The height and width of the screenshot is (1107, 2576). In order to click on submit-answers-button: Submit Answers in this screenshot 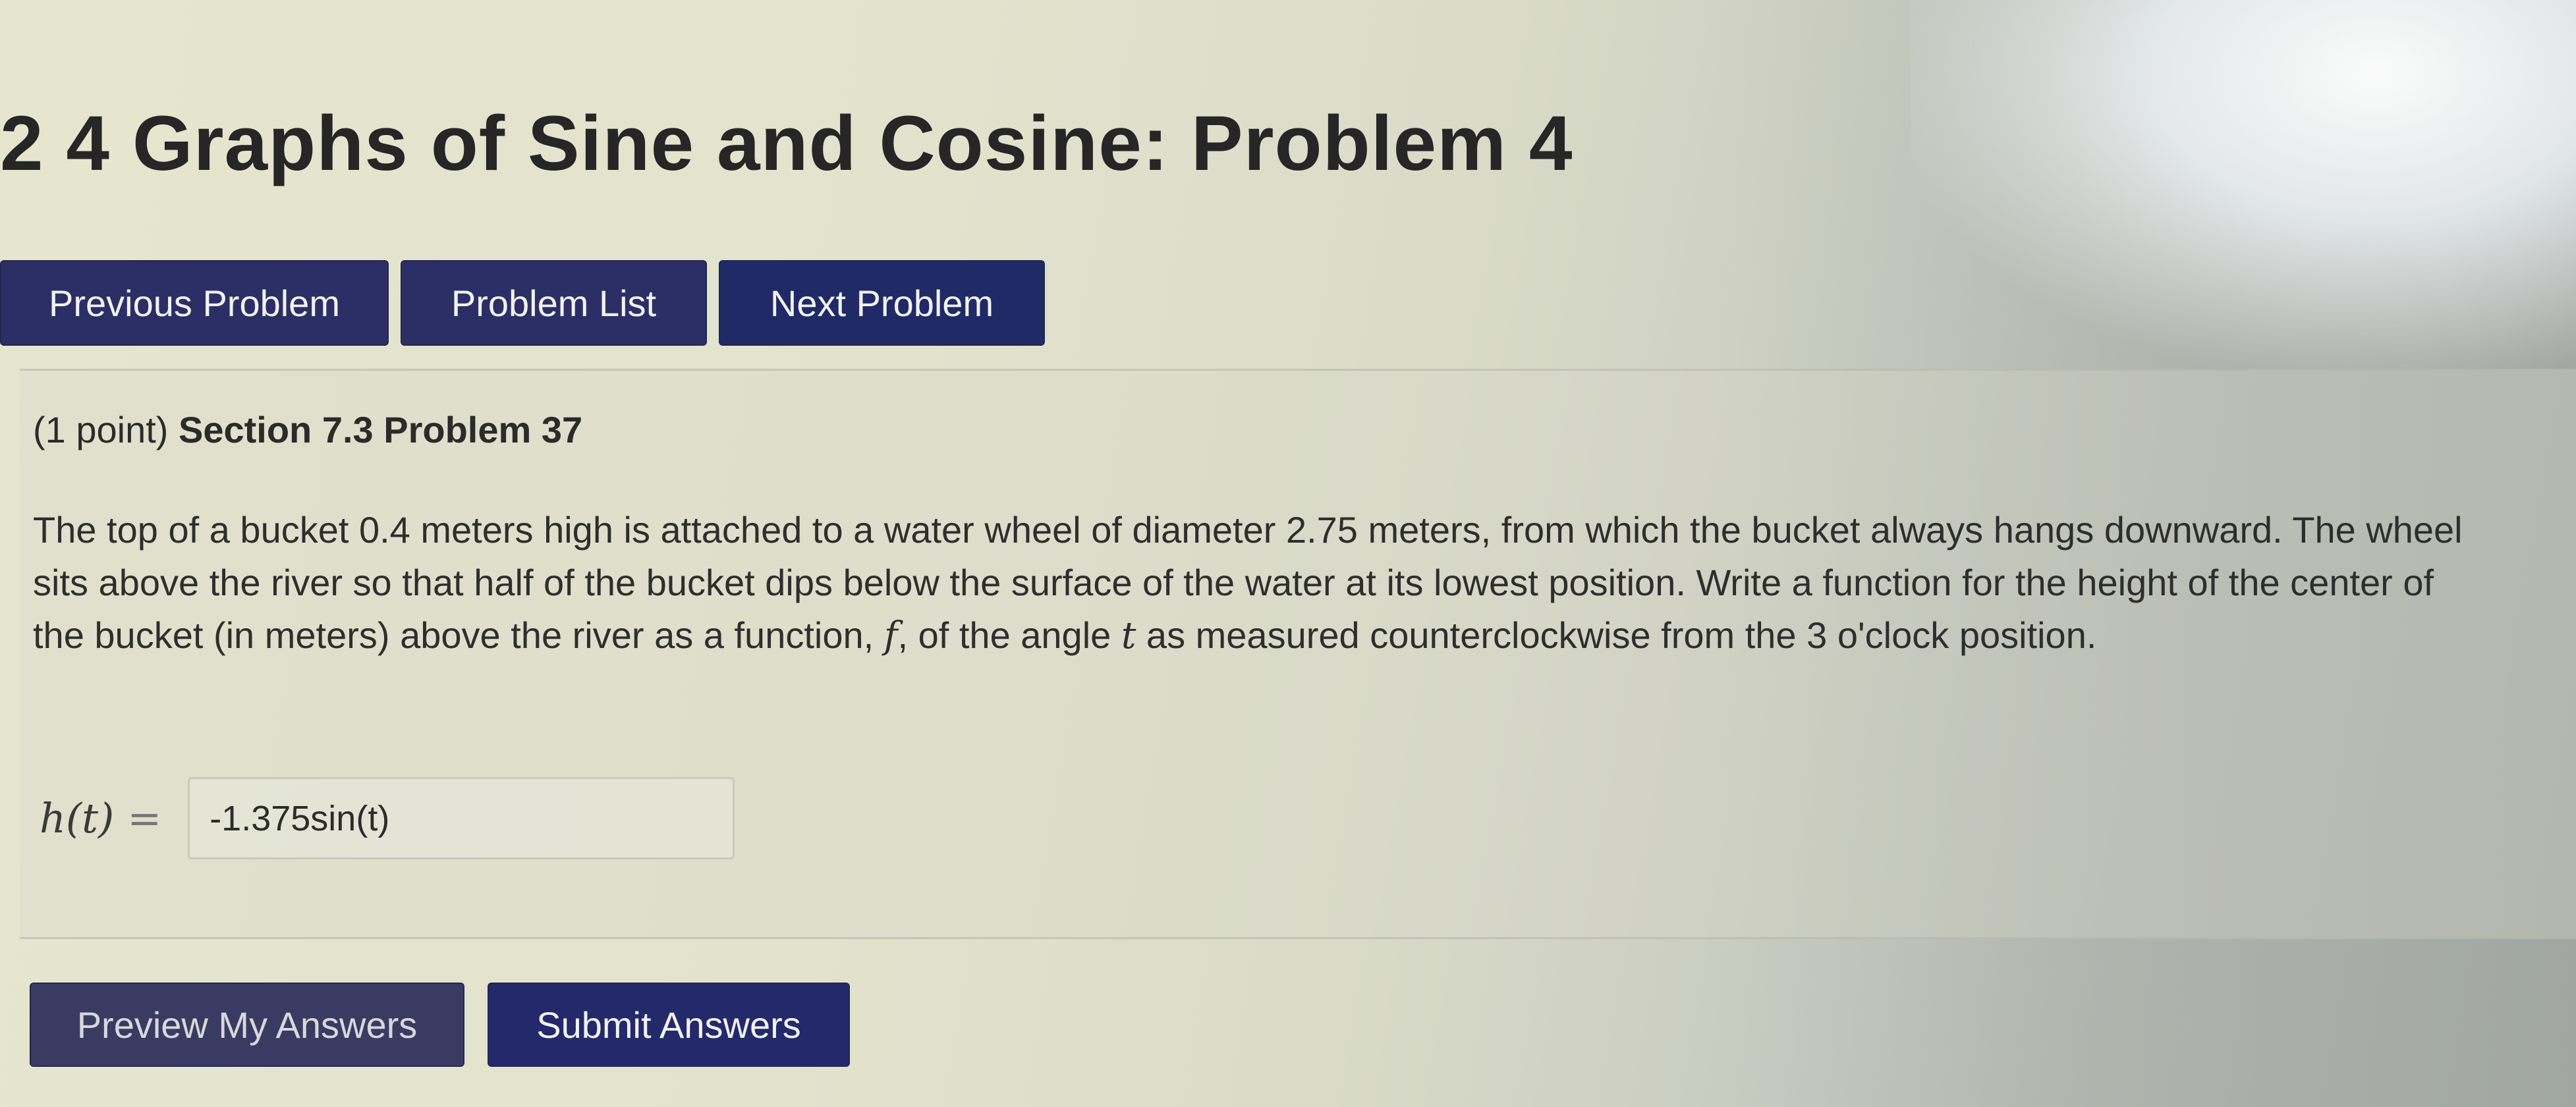, I will do `click(669, 1025)`.